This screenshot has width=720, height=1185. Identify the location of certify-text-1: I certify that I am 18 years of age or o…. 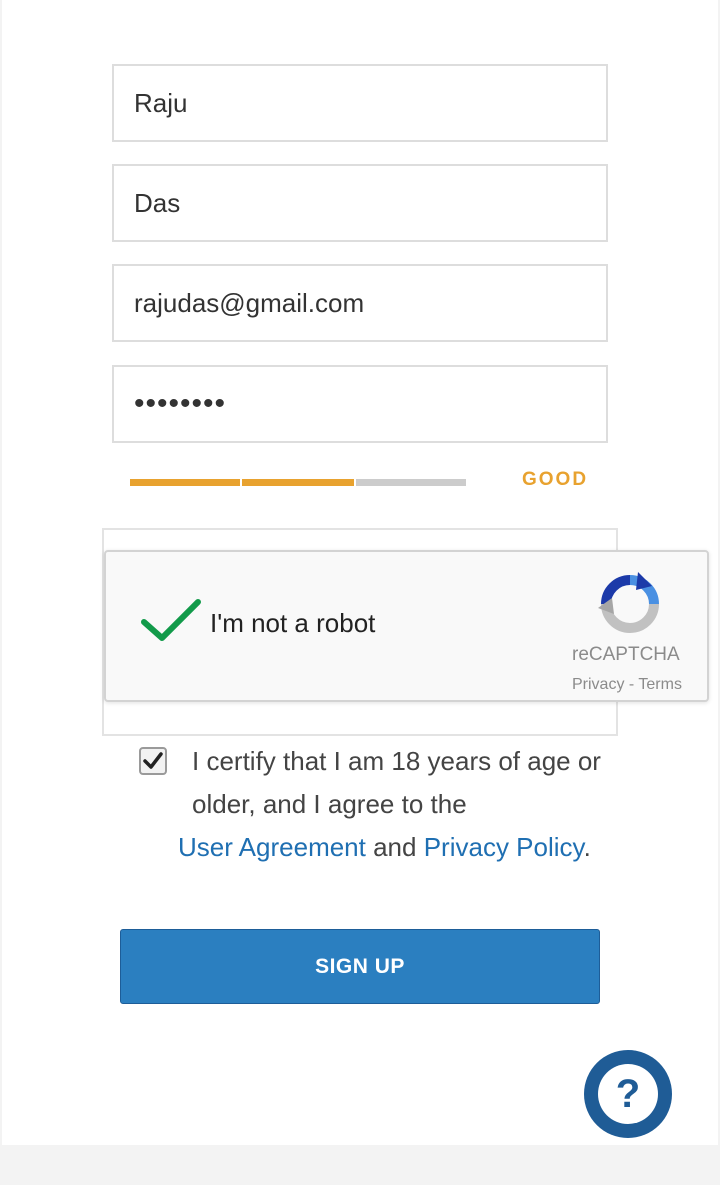
(396, 782).